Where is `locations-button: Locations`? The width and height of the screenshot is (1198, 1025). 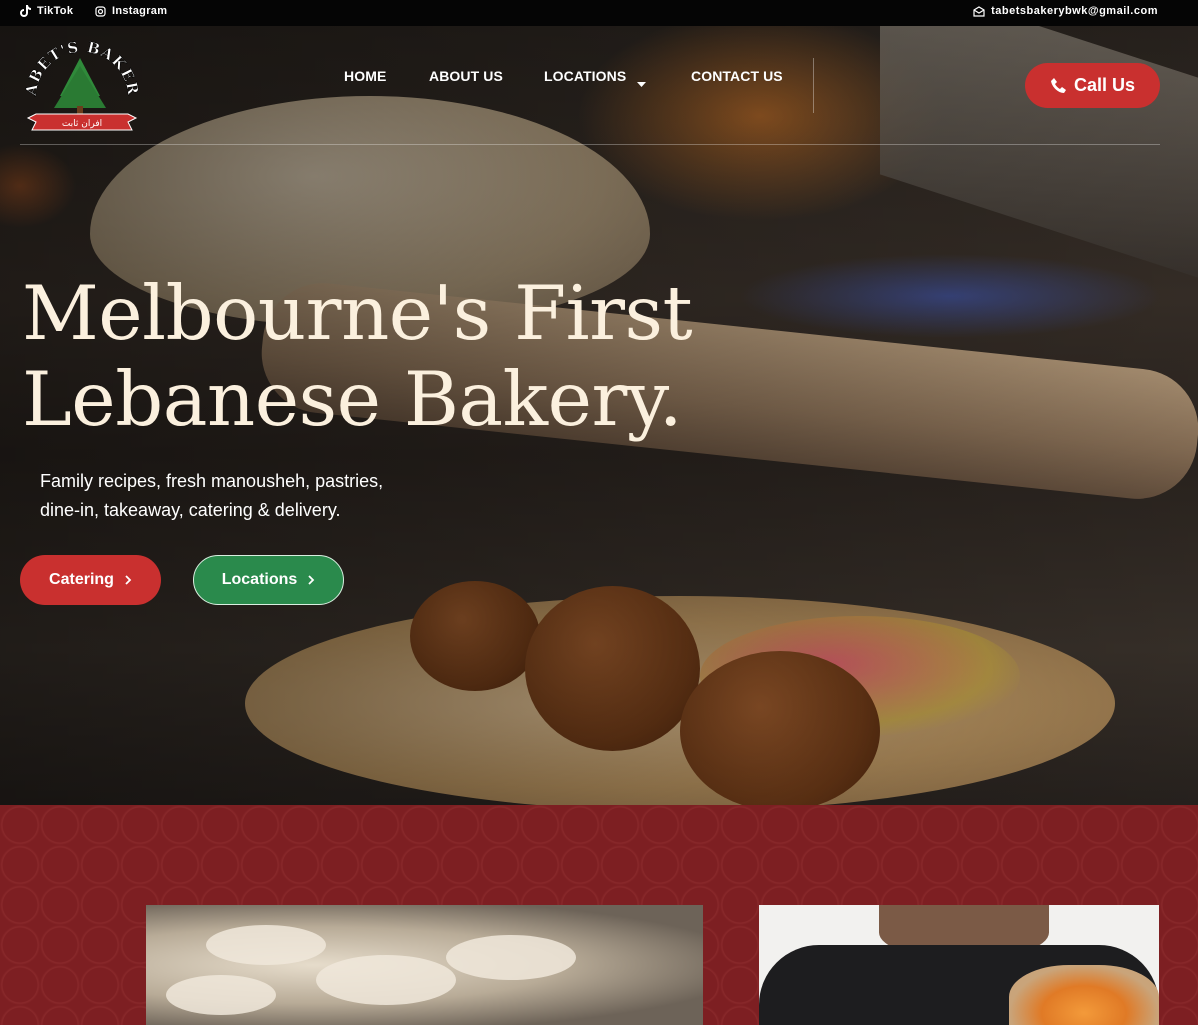
locations-button: Locations is located at coordinates (268, 580).